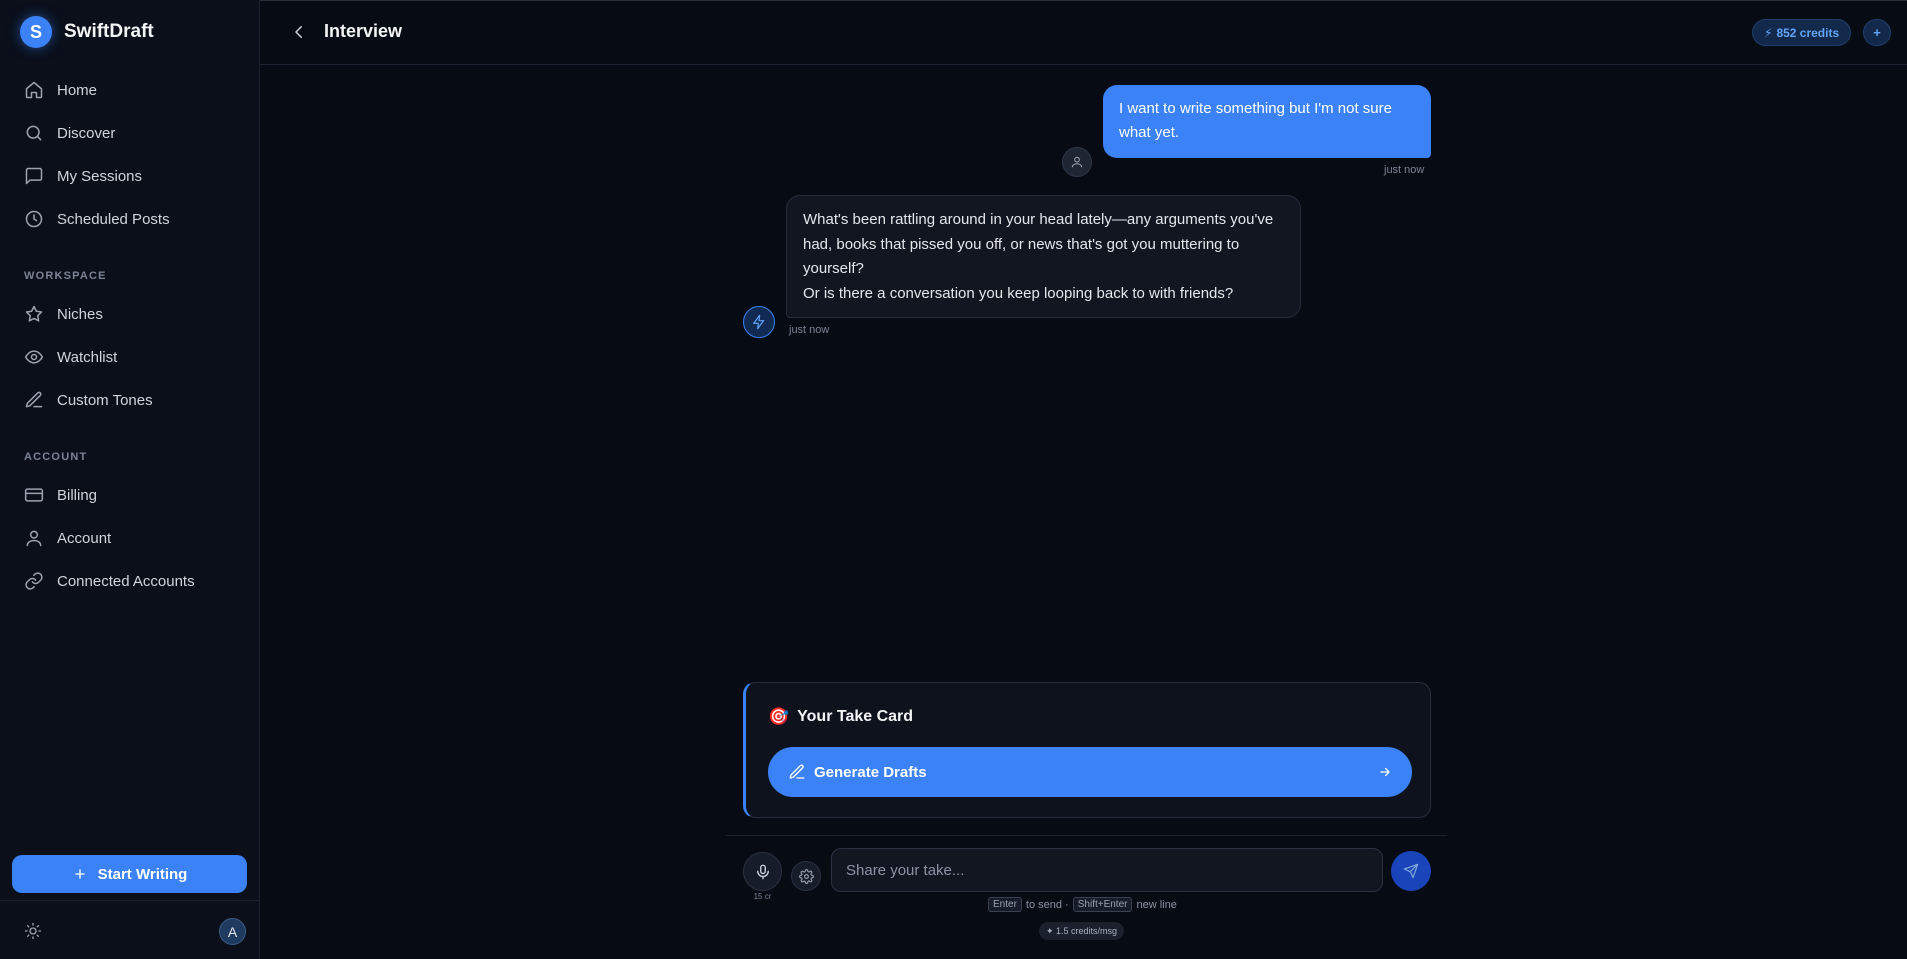  I want to click on sidebar-item-billing: Billing, so click(130, 495).